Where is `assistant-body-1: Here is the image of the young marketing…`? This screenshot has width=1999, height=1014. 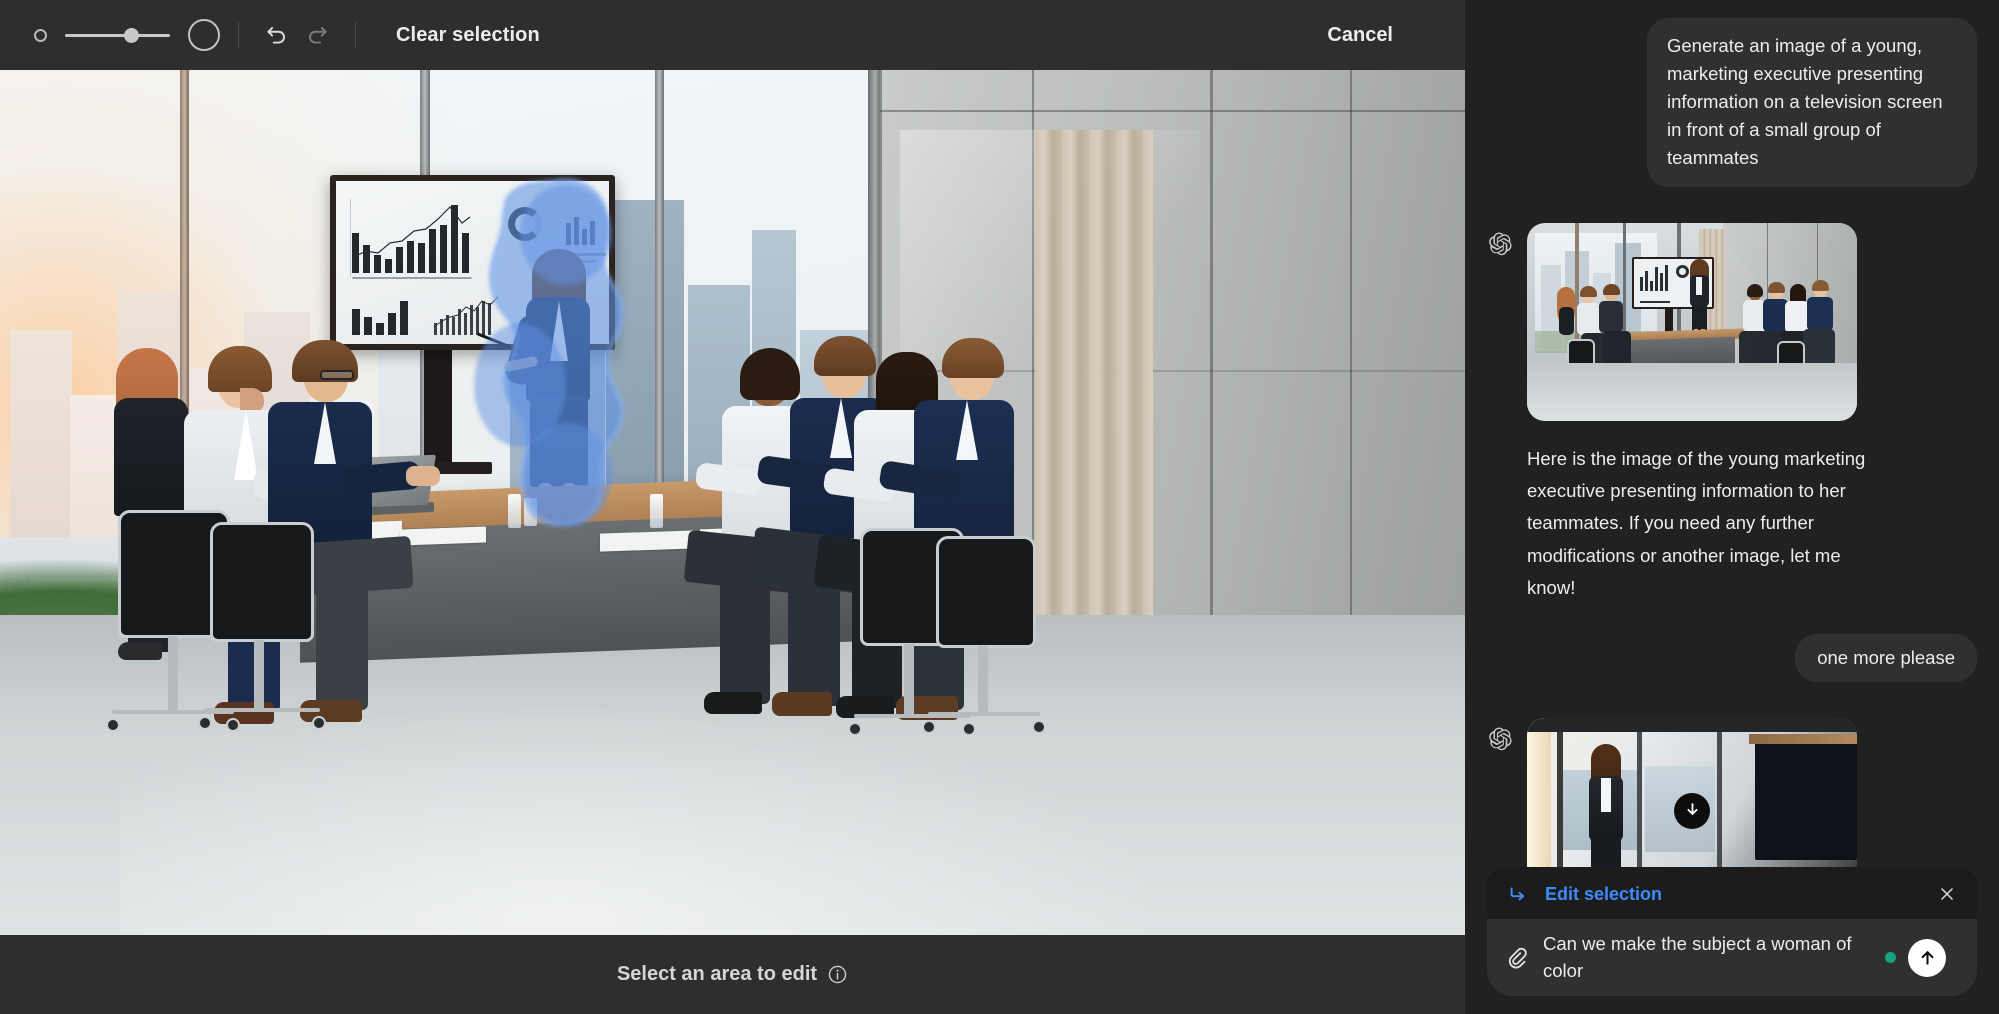 assistant-body-1: Here is the image of the young marketing… is located at coordinates (1752, 413).